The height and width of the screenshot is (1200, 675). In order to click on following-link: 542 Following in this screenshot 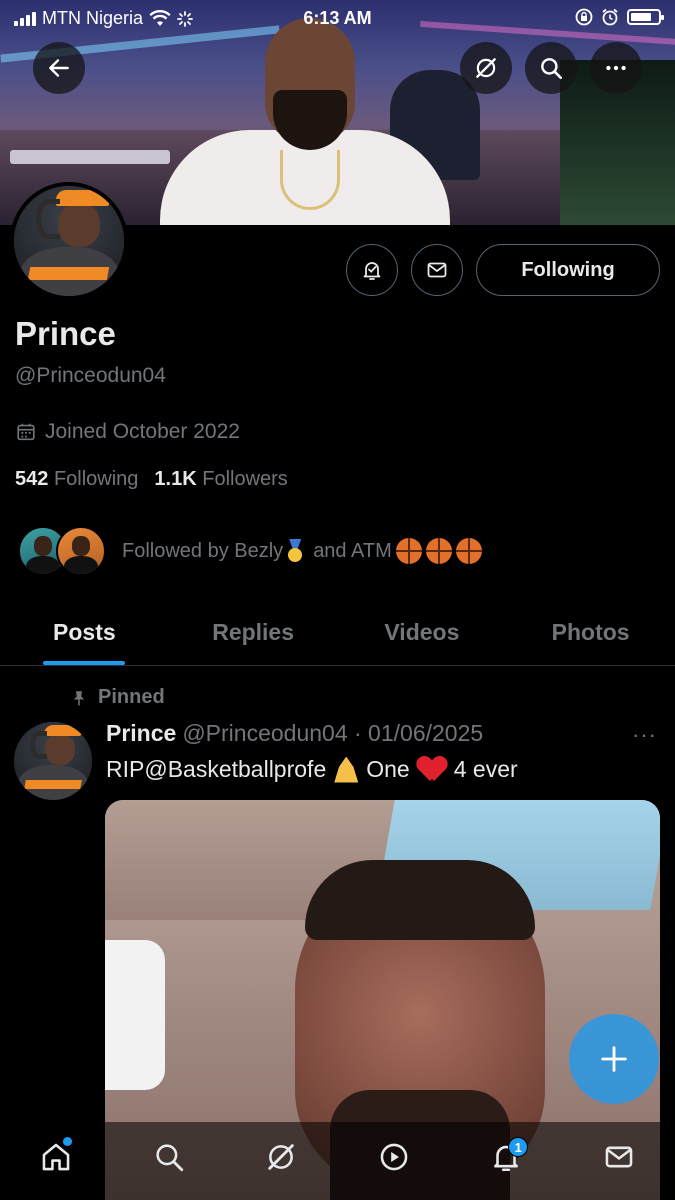, I will do `click(76, 479)`.